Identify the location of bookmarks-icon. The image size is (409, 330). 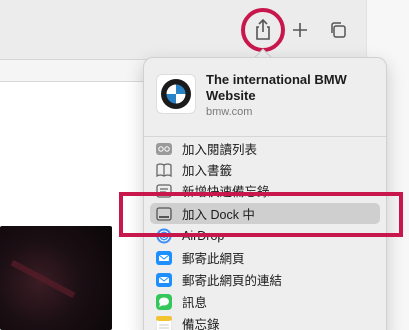
(164, 170).